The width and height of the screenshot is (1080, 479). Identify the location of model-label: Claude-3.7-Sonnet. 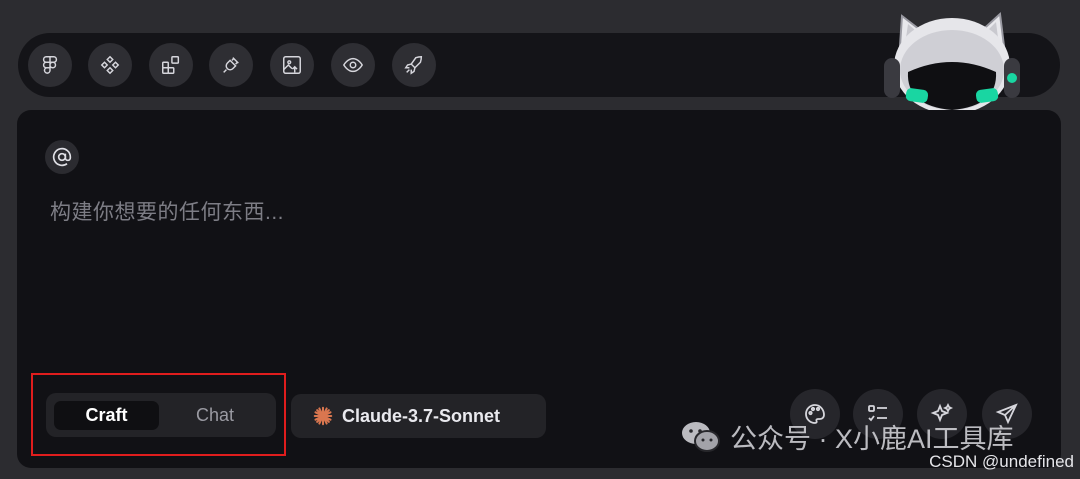
(421, 415).